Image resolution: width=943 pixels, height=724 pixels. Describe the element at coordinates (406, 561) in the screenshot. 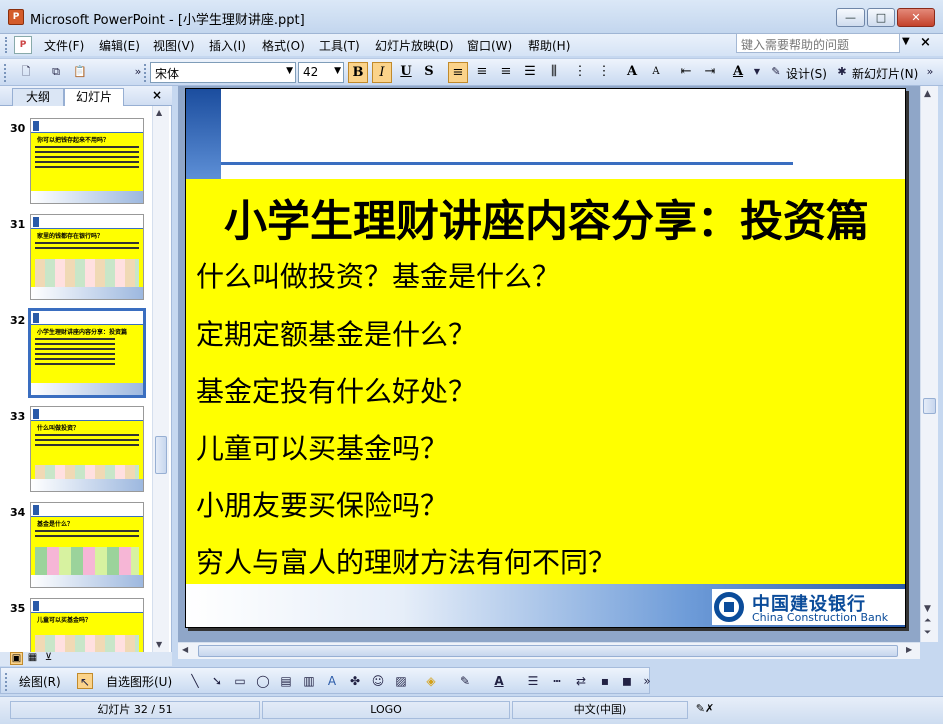

I see `slide-bullet: 穷人与富人的理财方法有何不同？` at that location.